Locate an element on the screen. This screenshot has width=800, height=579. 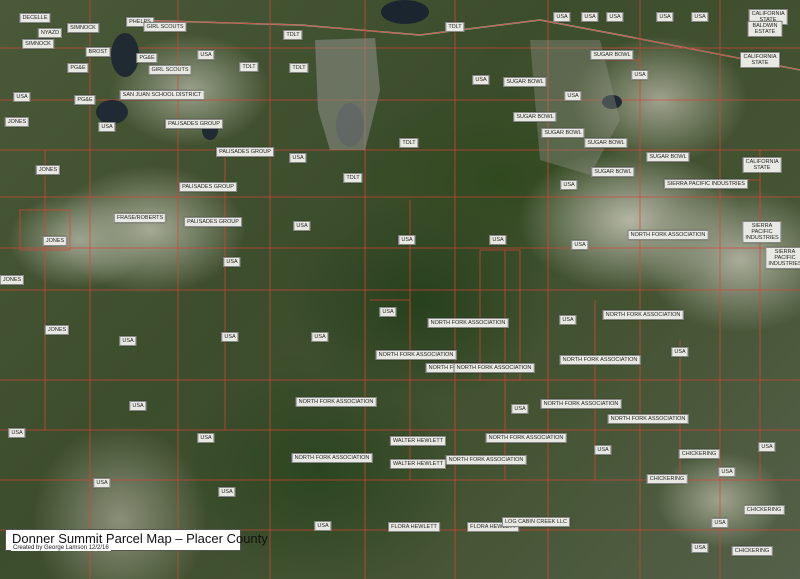
parcel-label: SAN JUAN SCHOOL DISTRICT is located at coordinates (162, 95).